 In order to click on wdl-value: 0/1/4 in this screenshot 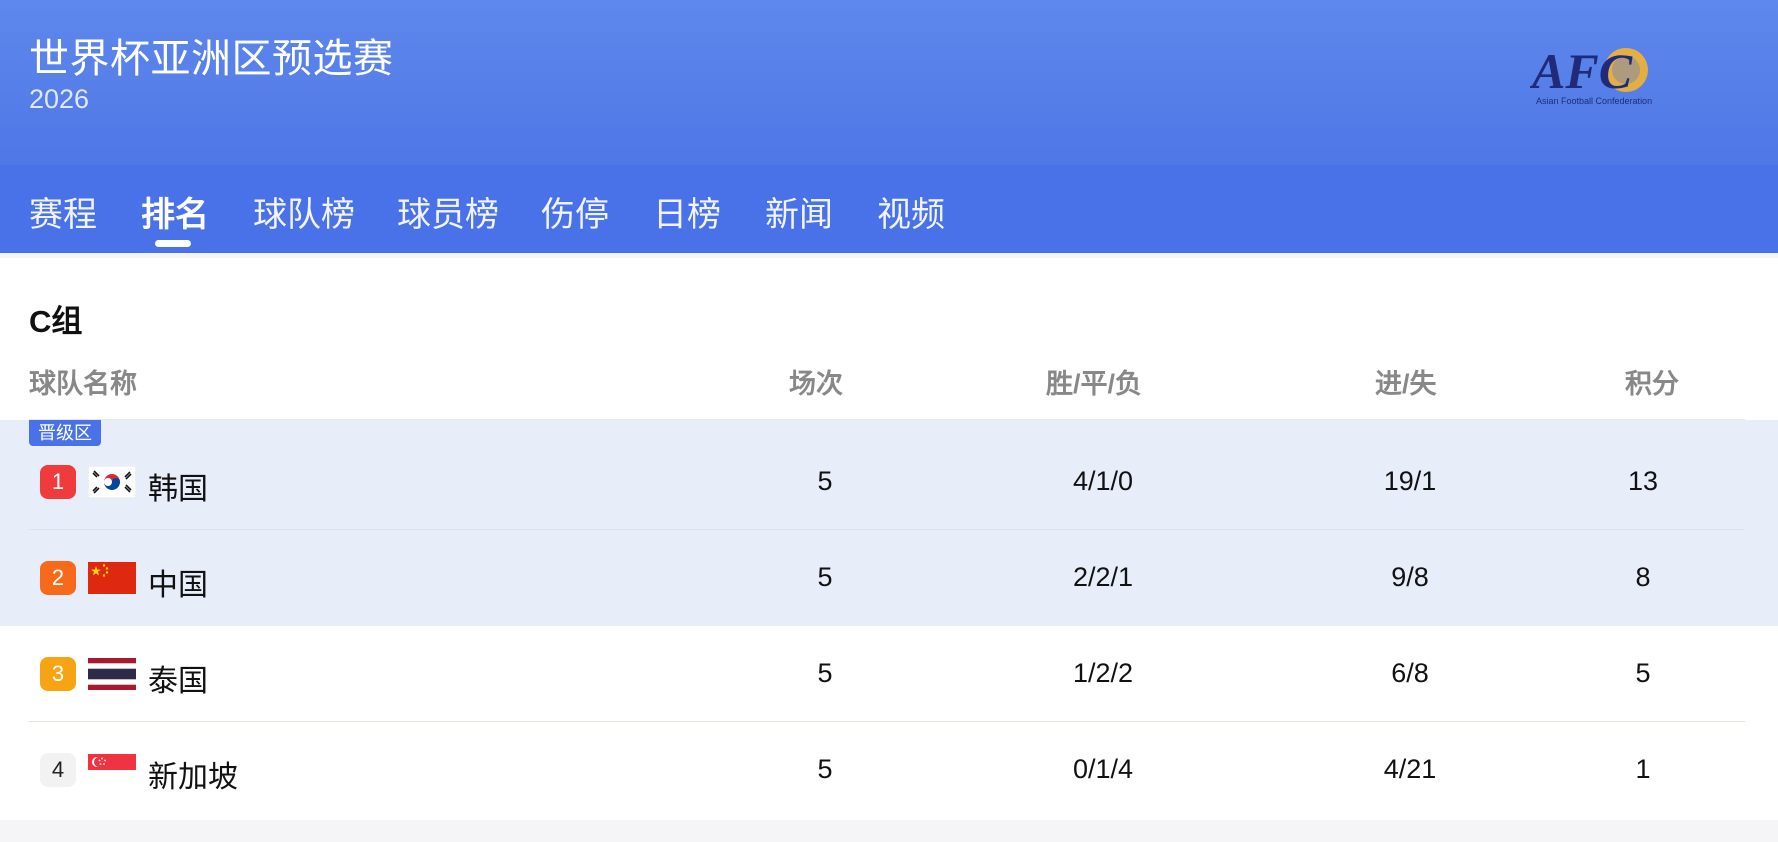, I will do `click(1103, 769)`.